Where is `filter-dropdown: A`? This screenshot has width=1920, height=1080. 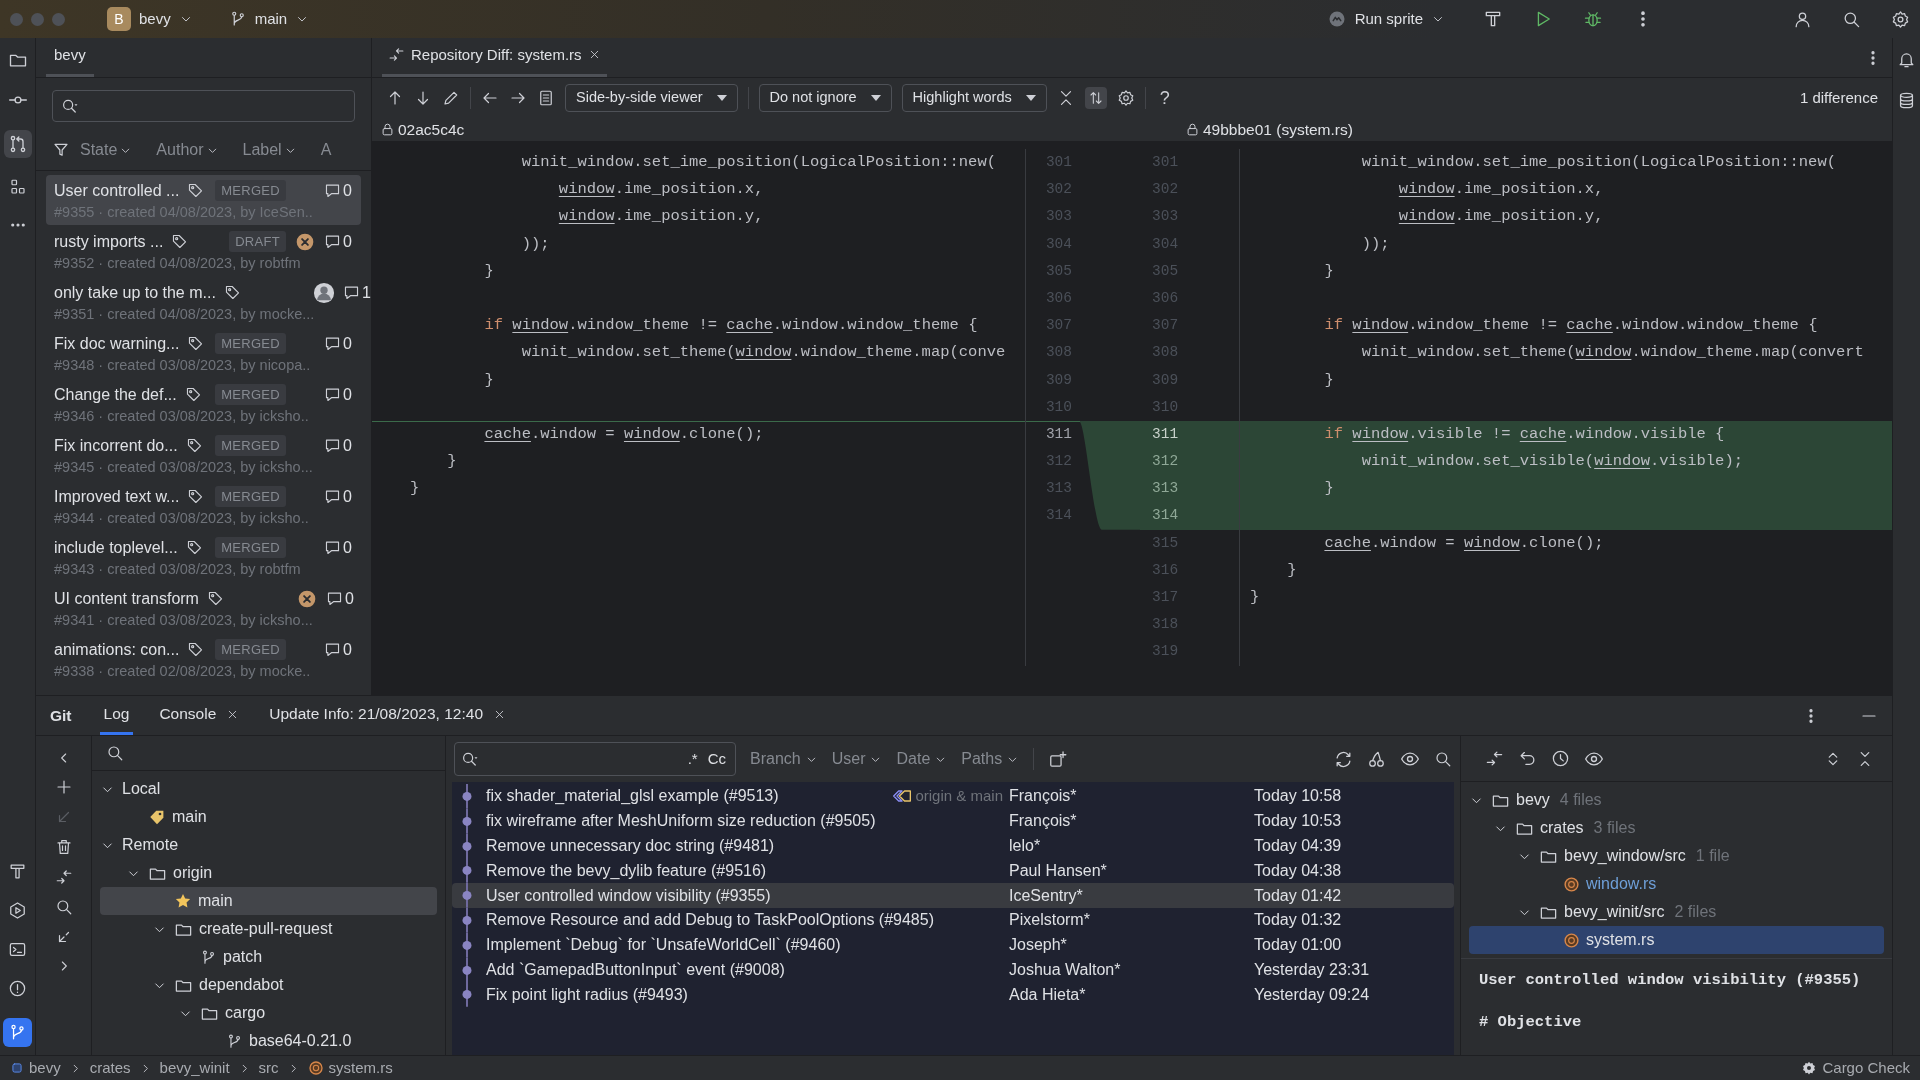
filter-dropdown: A is located at coordinates (326, 150).